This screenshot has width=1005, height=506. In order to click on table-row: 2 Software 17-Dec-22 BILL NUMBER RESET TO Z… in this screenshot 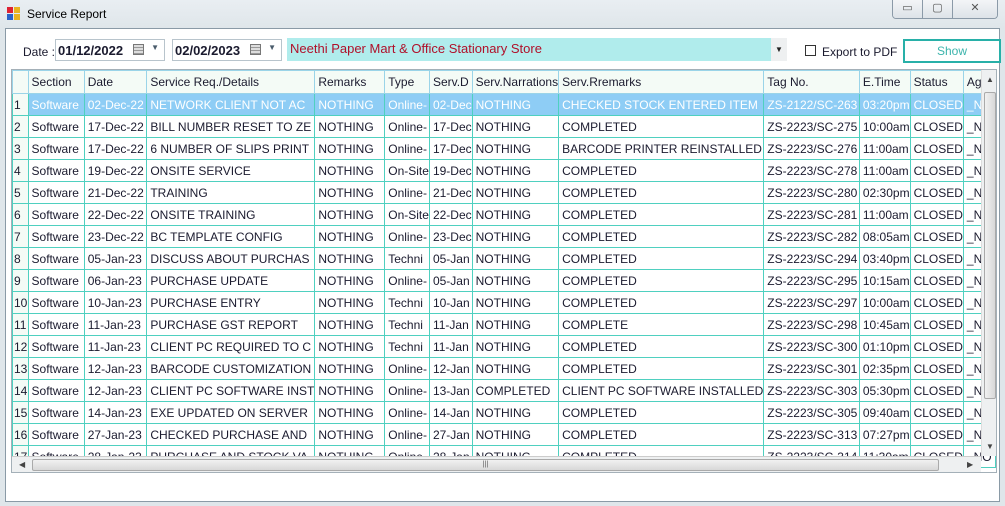, I will do `click(504, 126)`.